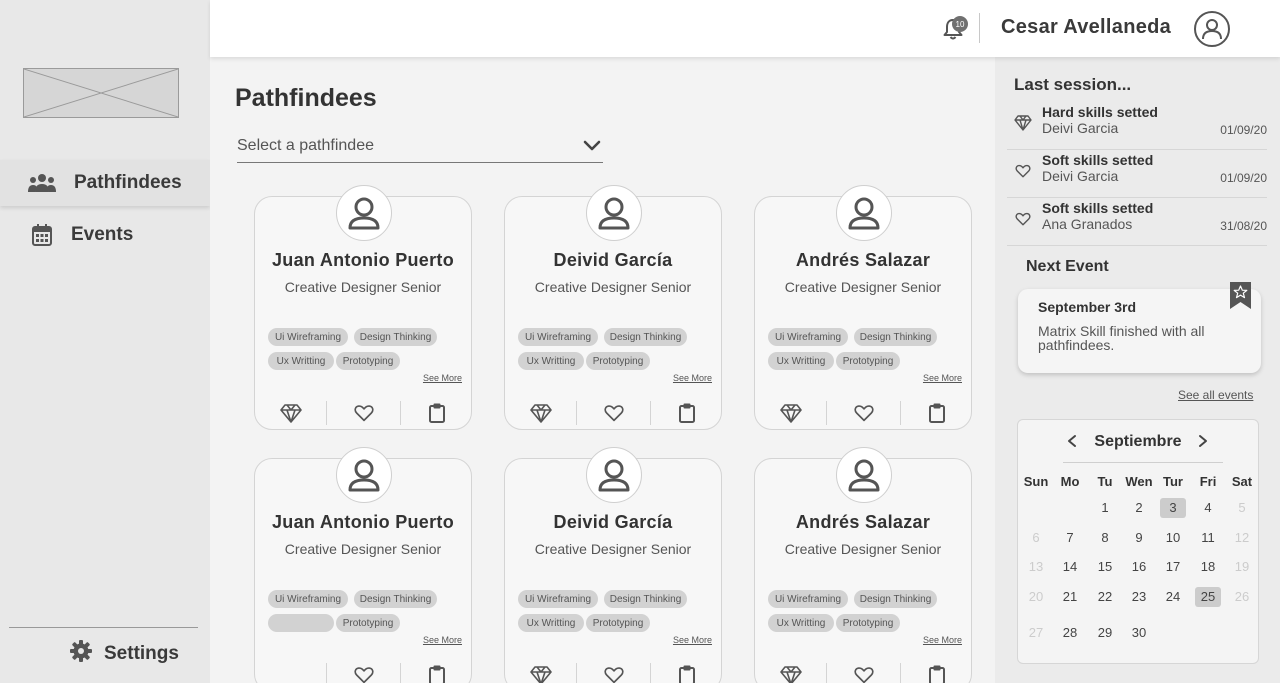 This screenshot has height=683, width=1280. I want to click on calendar-day: 16, so click(1139, 567).